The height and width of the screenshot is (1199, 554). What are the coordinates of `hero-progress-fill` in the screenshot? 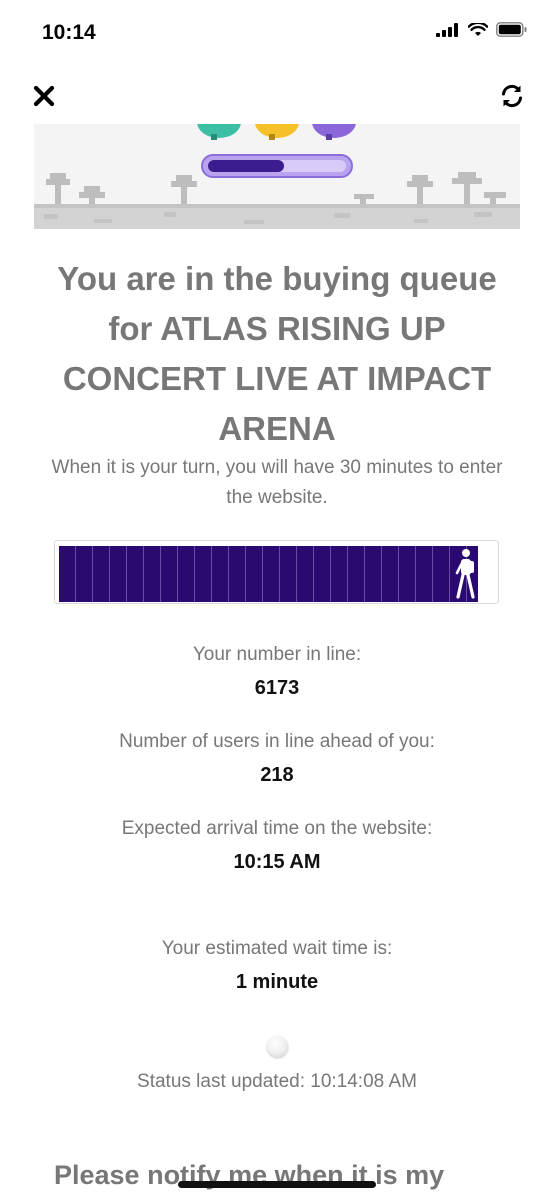 It's located at (246, 166).